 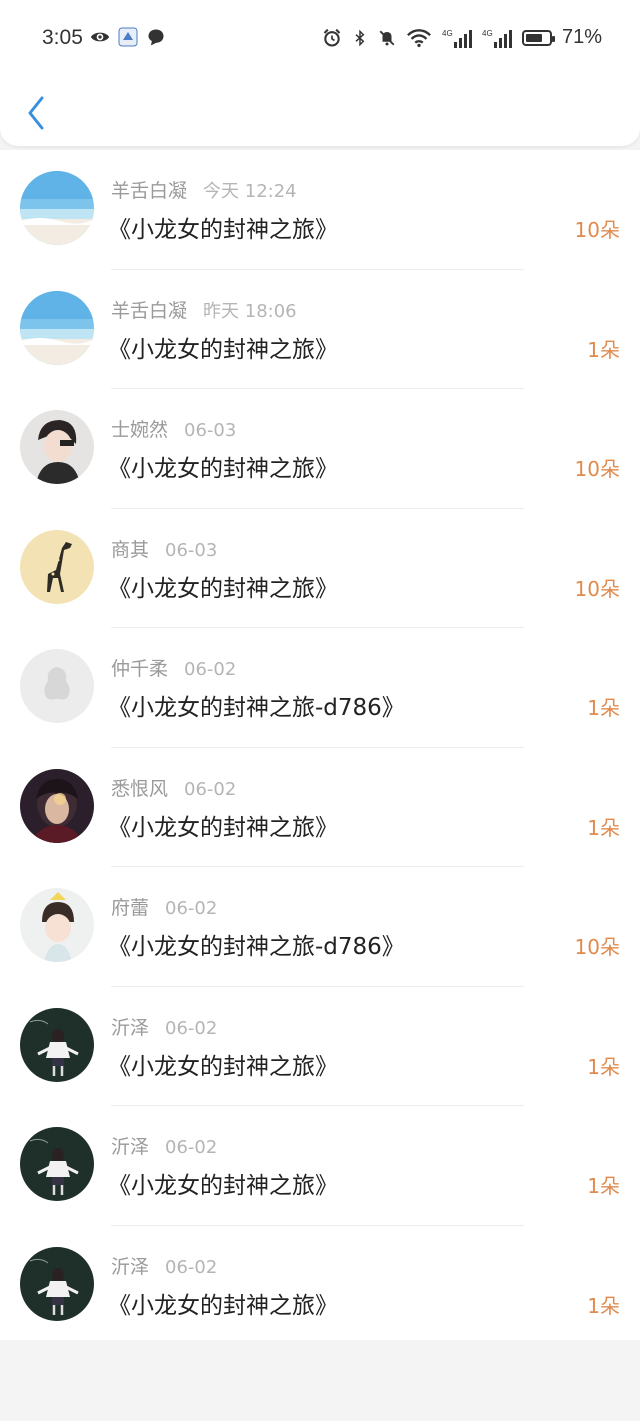 I want to click on wifi-icon, so click(x=419, y=37).